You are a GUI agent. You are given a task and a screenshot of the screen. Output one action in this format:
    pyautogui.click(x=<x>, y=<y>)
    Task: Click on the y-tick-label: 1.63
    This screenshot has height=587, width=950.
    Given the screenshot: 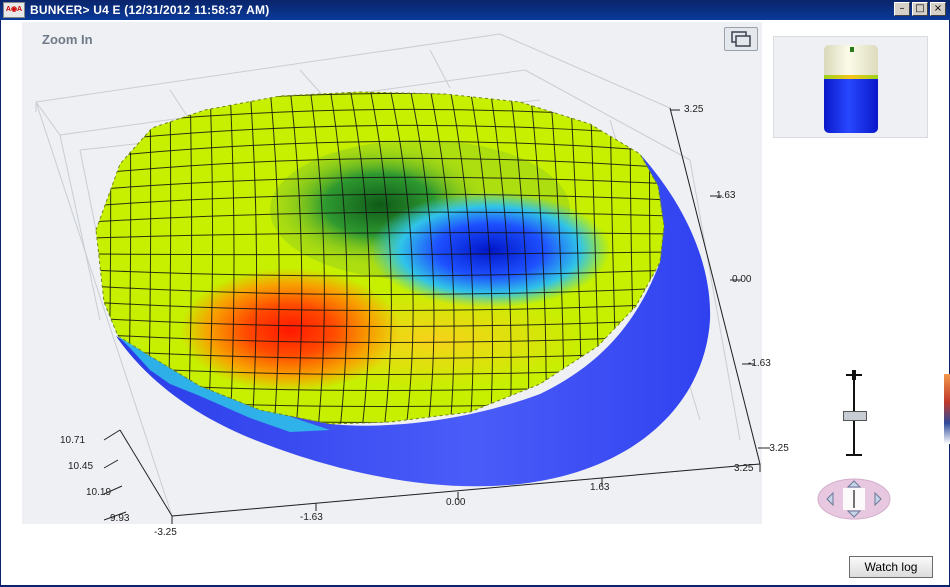 What is the action you would take?
    pyautogui.click(x=726, y=195)
    